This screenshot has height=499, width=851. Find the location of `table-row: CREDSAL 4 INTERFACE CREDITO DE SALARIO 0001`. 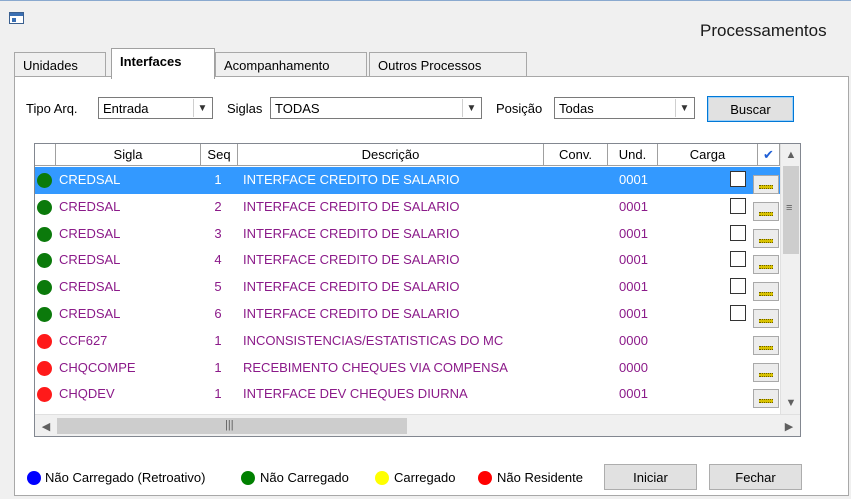

table-row: CREDSAL 4 INTERFACE CREDITO DE SALARIO 0001 is located at coordinates (407, 261).